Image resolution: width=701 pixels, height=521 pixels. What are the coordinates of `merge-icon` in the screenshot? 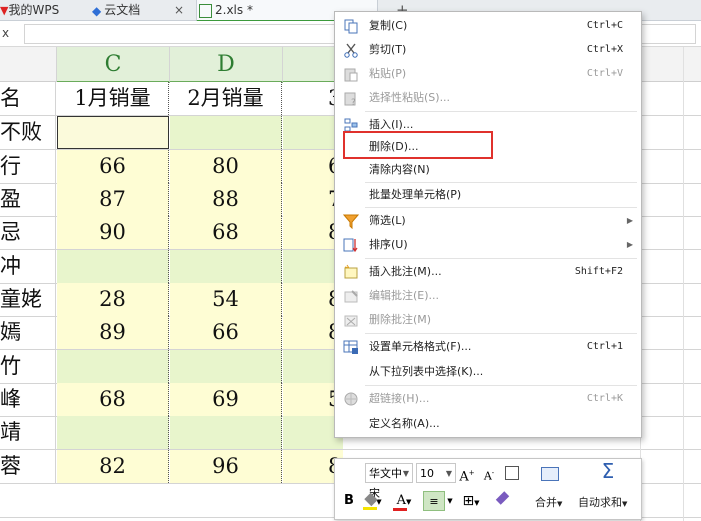 It's located at (550, 474).